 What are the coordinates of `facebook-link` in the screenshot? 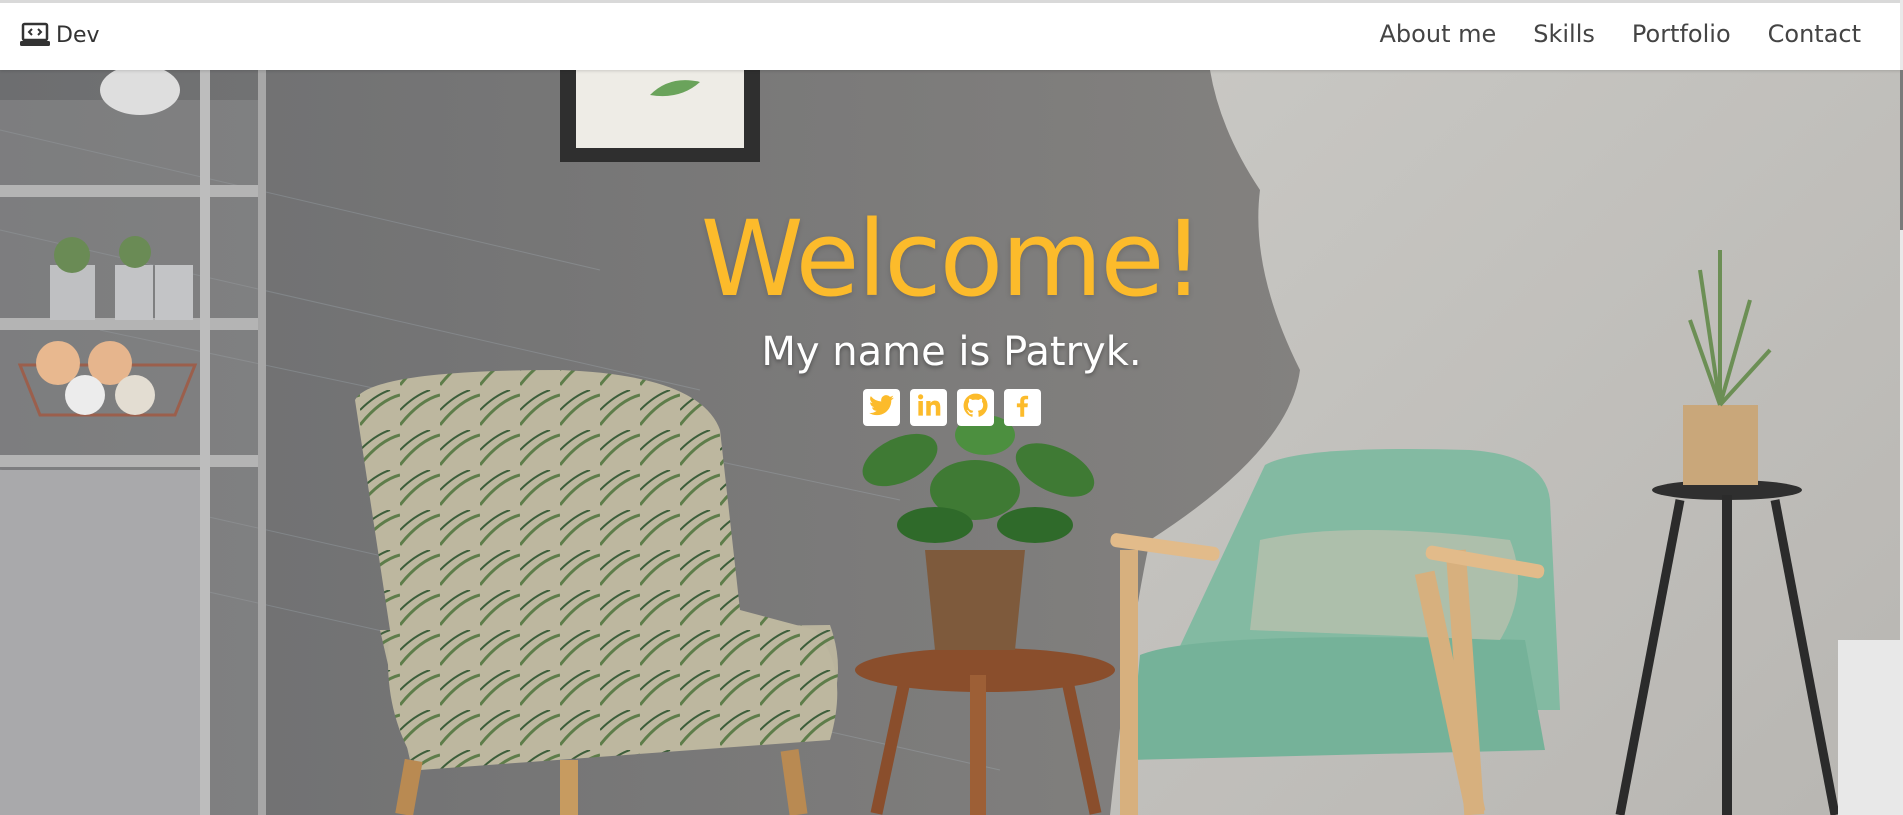 It's located at (1022, 407).